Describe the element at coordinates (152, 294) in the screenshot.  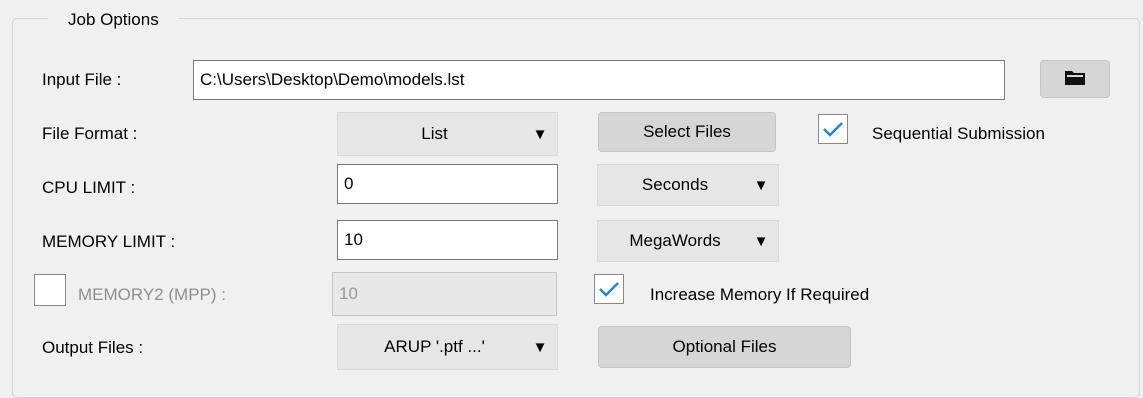
I see `memory2-label: MEMORY2 (MPP) :` at that location.